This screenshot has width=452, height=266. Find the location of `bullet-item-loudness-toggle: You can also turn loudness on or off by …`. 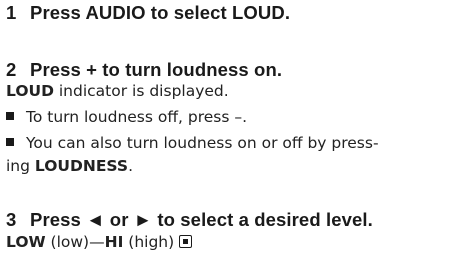

bullet-item-loudness-toggle: You can also turn loudness on or off by … is located at coordinates (192, 143).